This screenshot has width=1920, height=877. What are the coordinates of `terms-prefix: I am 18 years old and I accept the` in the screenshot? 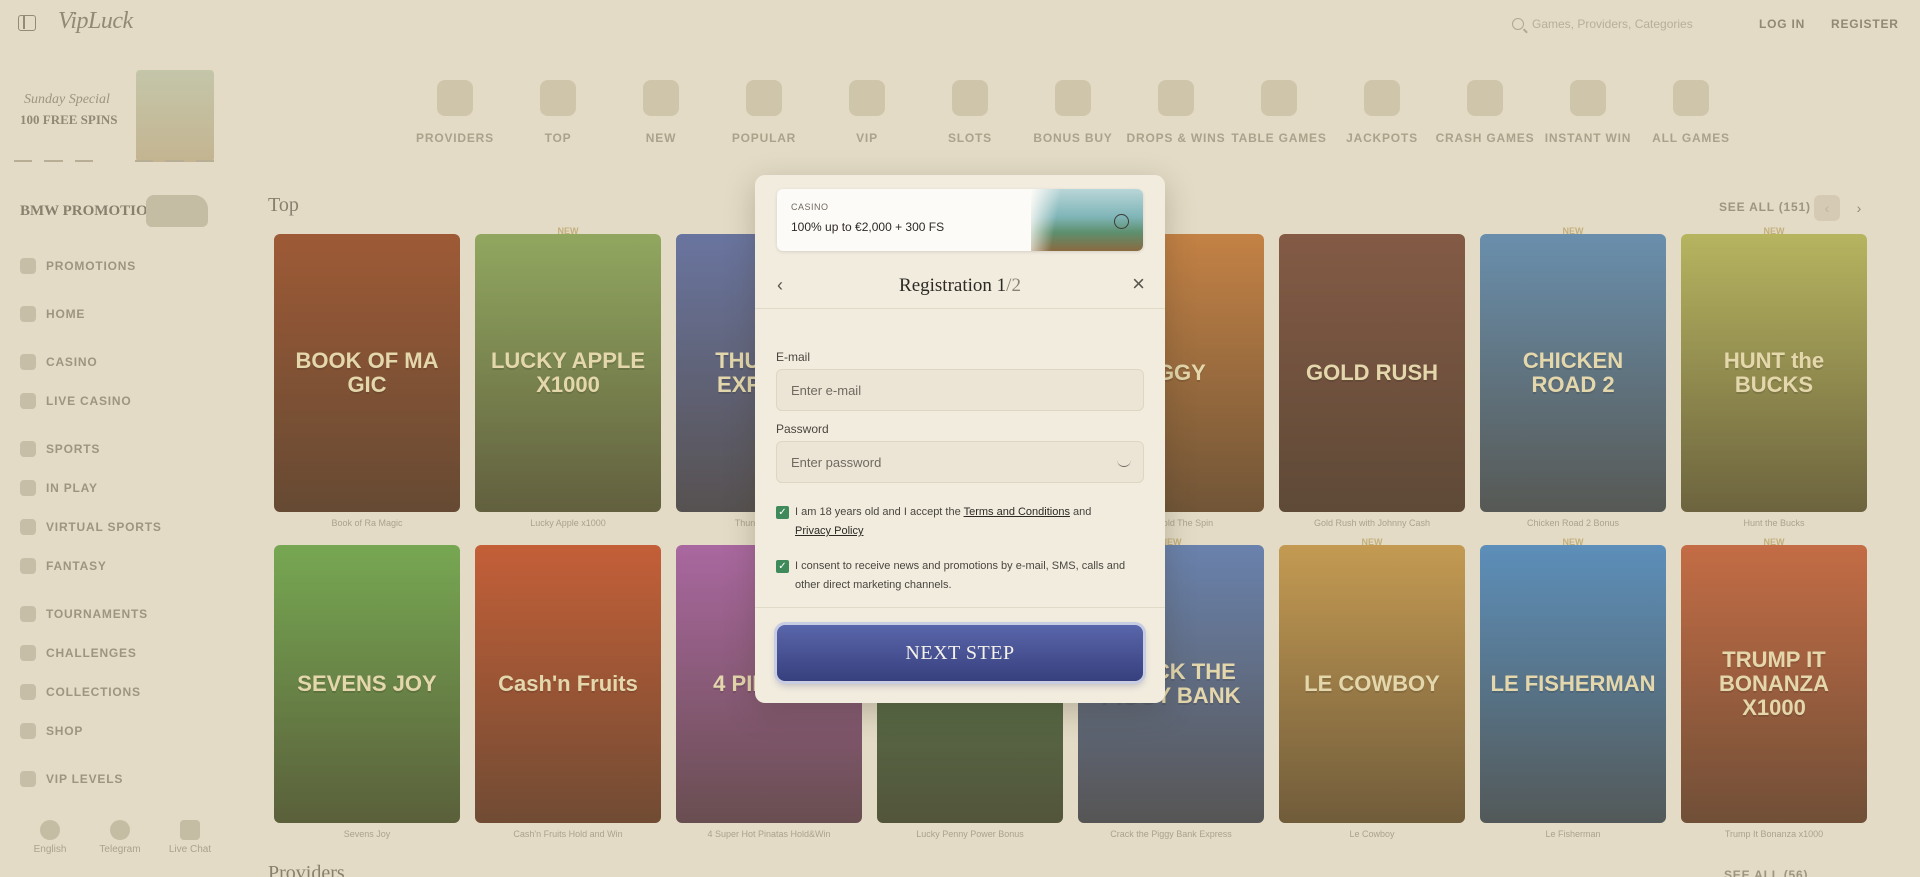 It's located at (879, 512).